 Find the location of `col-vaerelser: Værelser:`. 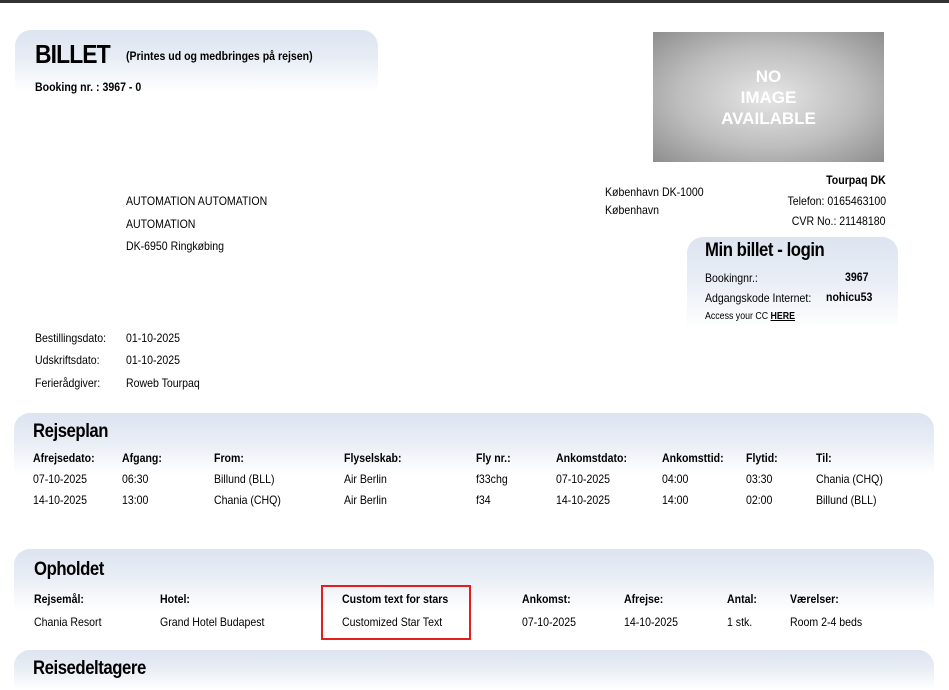

col-vaerelser: Værelser: is located at coordinates (814, 599).